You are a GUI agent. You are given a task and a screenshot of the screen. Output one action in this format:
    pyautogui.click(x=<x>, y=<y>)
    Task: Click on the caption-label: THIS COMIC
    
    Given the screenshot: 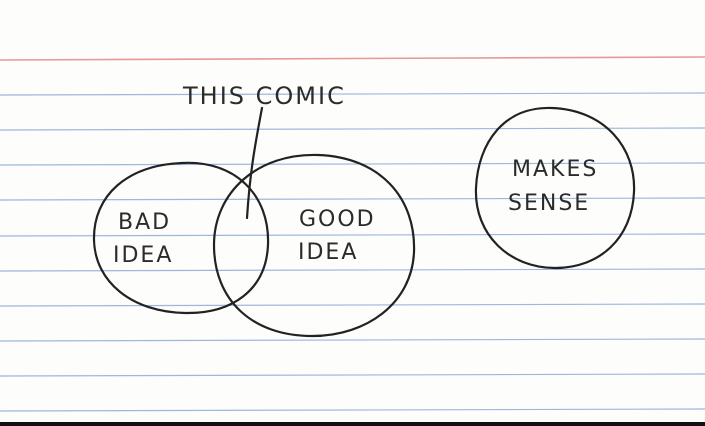 What is the action you would take?
    pyautogui.click(x=264, y=96)
    